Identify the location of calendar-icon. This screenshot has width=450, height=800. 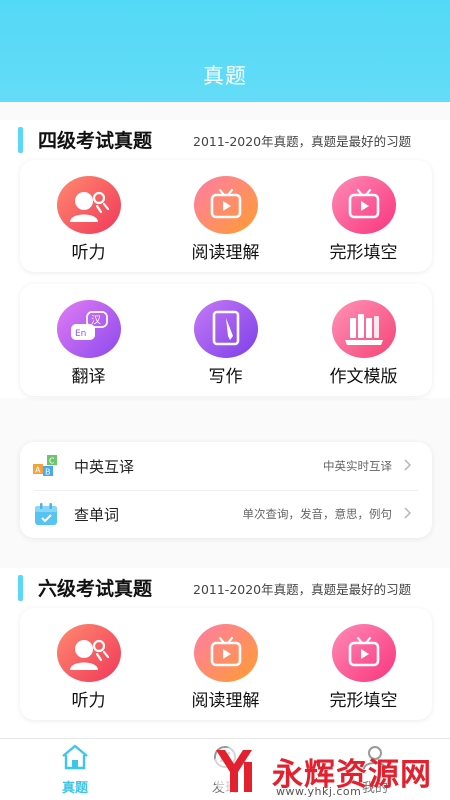
(46, 514).